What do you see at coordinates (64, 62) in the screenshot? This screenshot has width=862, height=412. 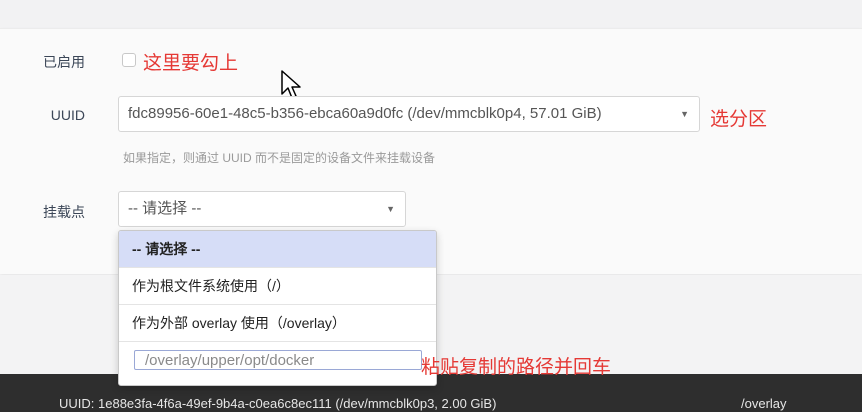 I see `enabled-label: 已启用` at bounding box center [64, 62].